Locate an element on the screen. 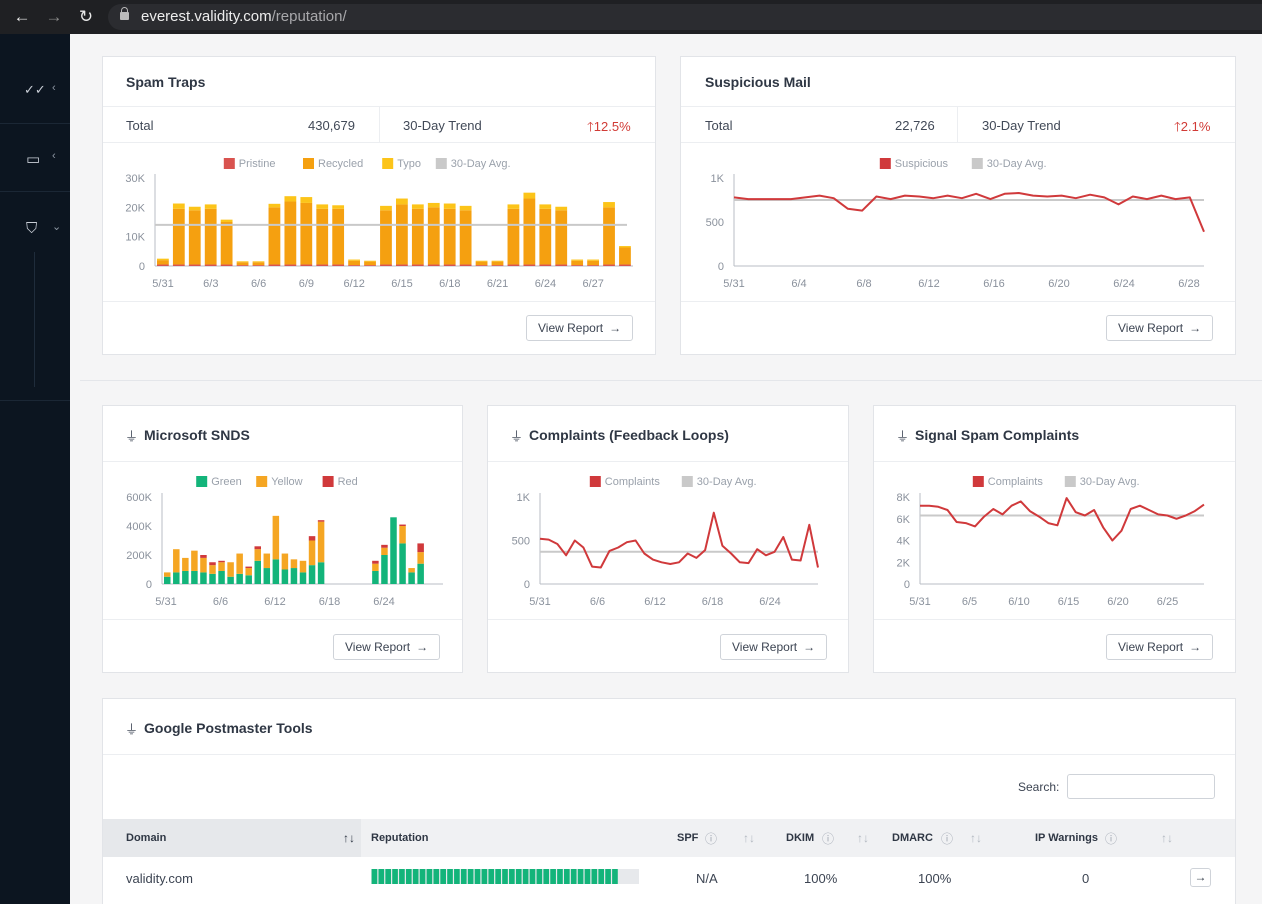  column-dkim: DKIM is located at coordinates (800, 838).